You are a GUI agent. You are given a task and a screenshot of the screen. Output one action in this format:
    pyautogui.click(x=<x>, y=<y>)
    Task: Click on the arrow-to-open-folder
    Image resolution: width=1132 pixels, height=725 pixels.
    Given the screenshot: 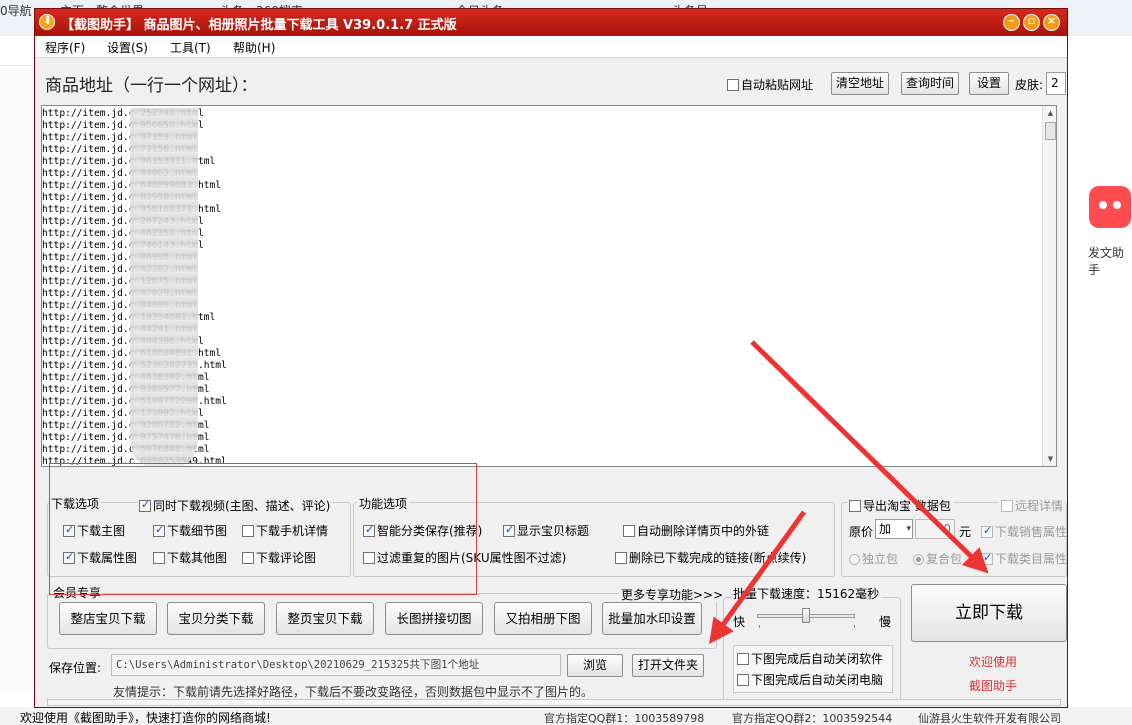 What is the action you would take?
    pyautogui.click(x=758, y=577)
    